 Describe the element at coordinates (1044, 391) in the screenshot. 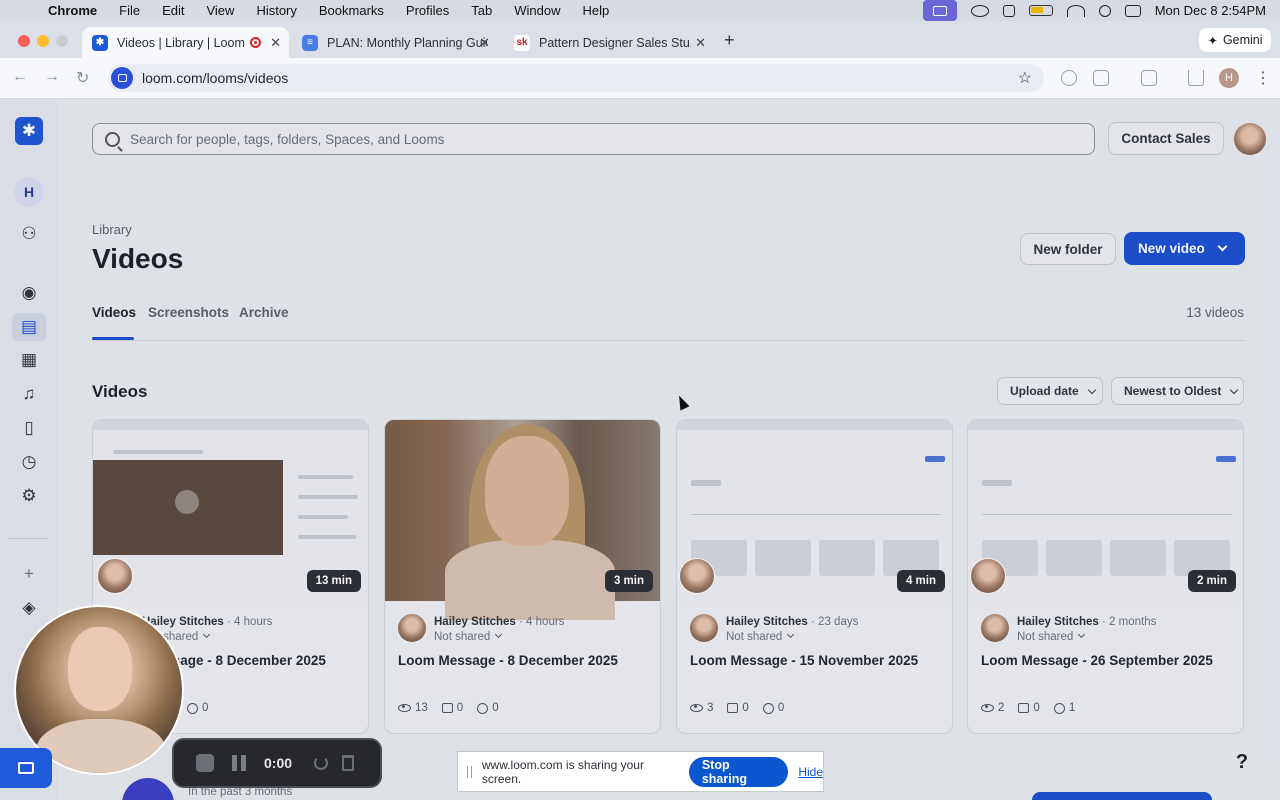

I see `sort-field-label: Upload date` at that location.